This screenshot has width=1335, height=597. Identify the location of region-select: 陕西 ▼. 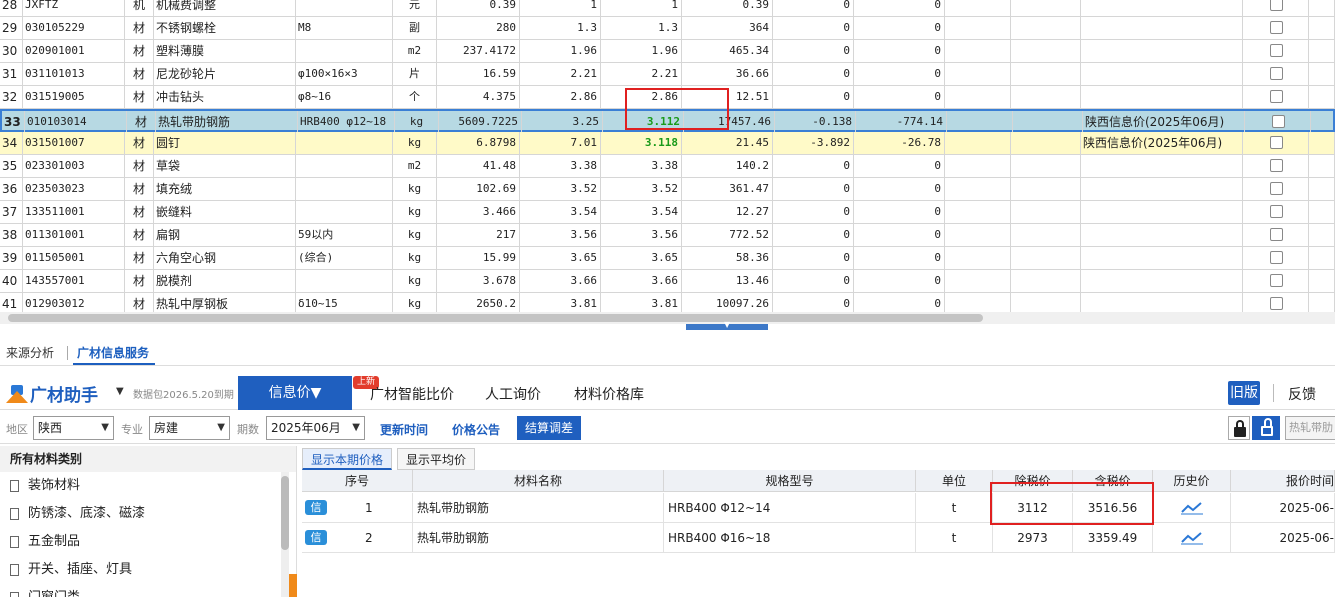
(73, 428).